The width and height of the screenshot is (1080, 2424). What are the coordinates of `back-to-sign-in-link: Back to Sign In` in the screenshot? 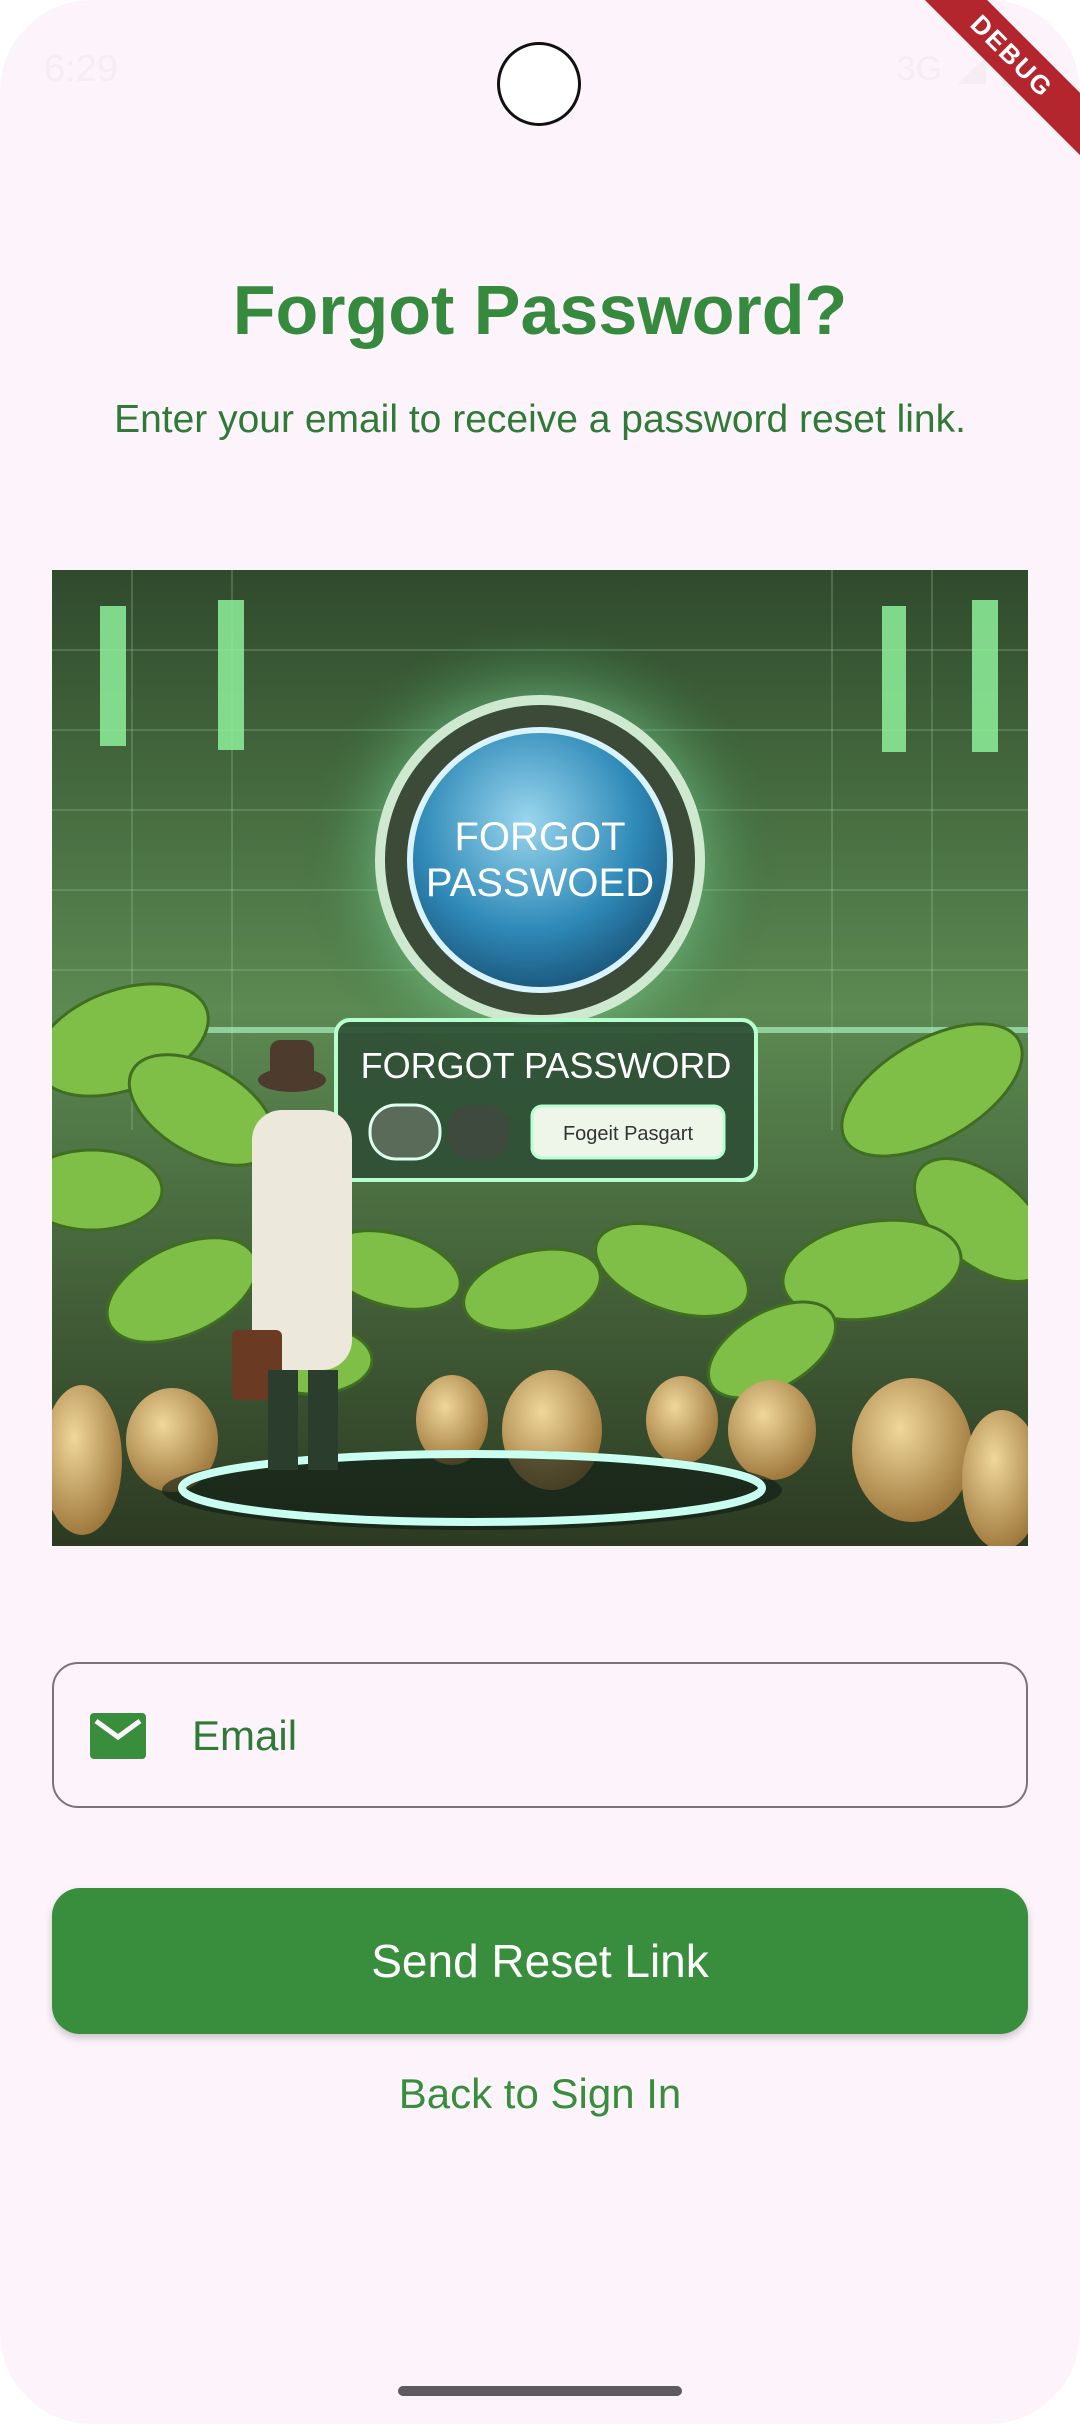 It's located at (540, 2094).